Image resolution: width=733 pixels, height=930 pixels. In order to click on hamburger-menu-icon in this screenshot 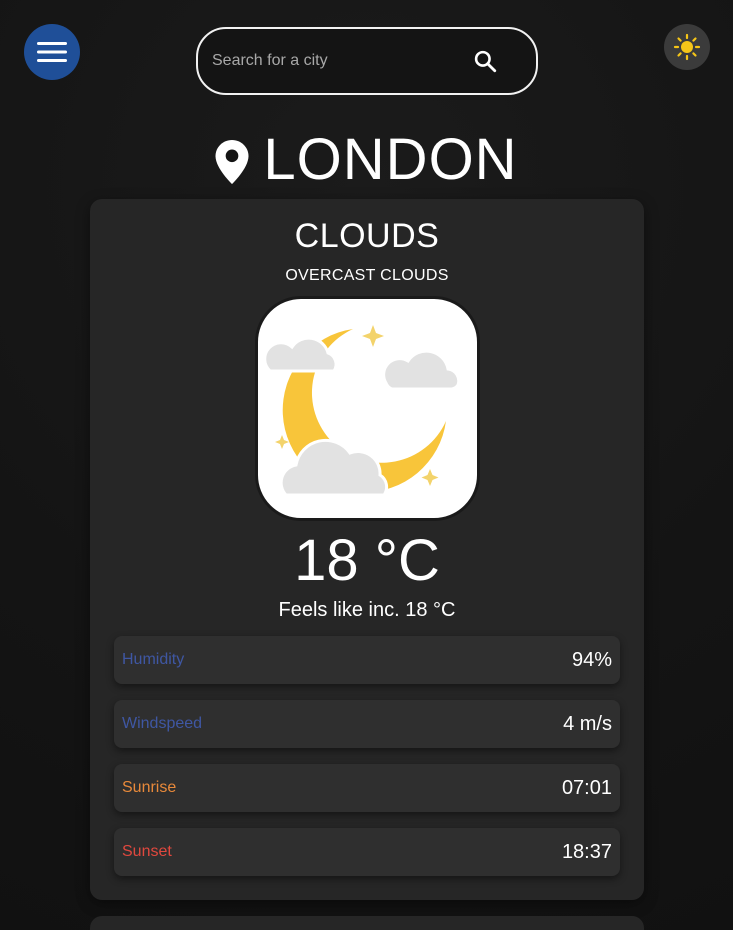, I will do `click(52, 52)`.